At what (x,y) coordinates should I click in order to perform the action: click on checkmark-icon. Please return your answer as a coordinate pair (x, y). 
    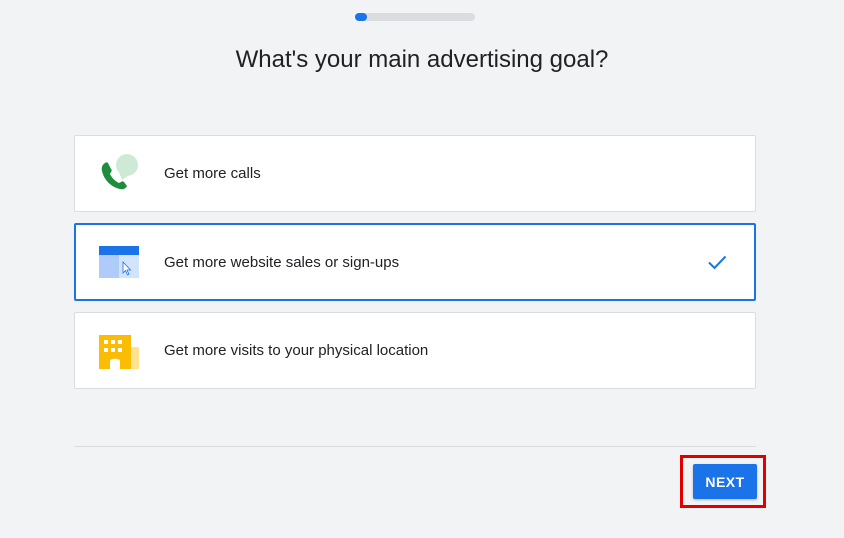
    Looking at the image, I should click on (717, 262).